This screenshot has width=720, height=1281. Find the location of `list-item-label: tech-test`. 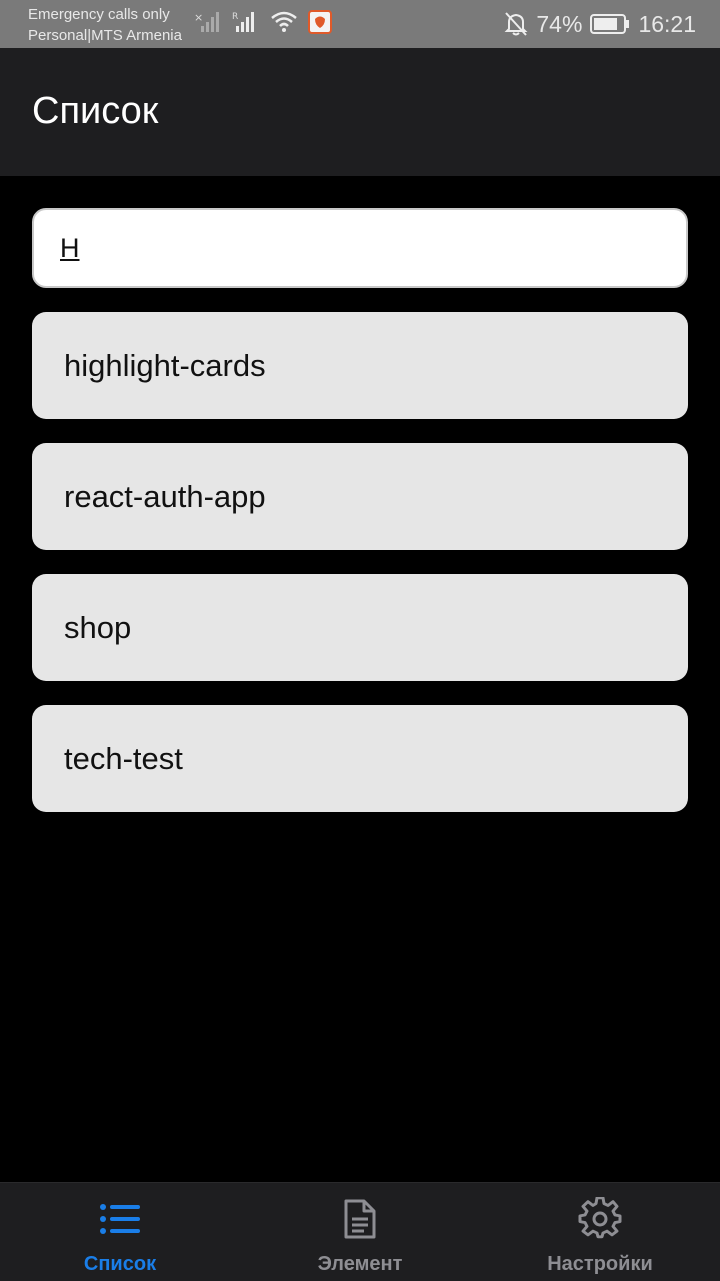

list-item-label: tech-test is located at coordinates (123, 759).